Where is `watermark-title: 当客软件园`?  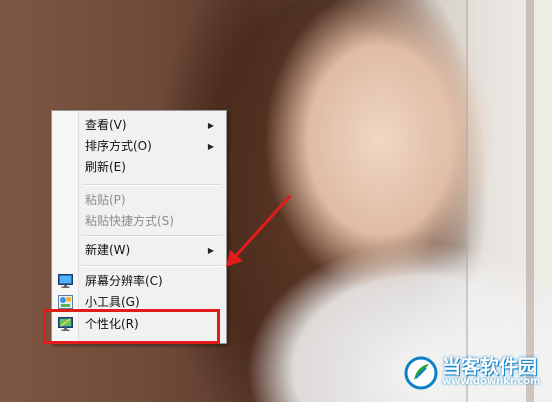 watermark-title: 当客软件园 is located at coordinates (490, 367).